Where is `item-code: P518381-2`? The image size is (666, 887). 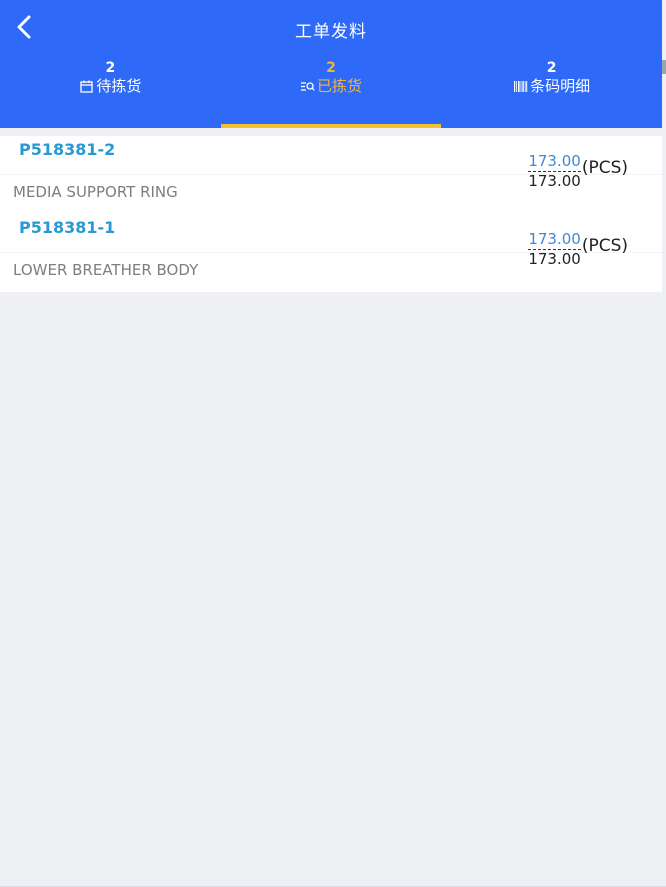
item-code: P518381-2 is located at coordinates (67, 149).